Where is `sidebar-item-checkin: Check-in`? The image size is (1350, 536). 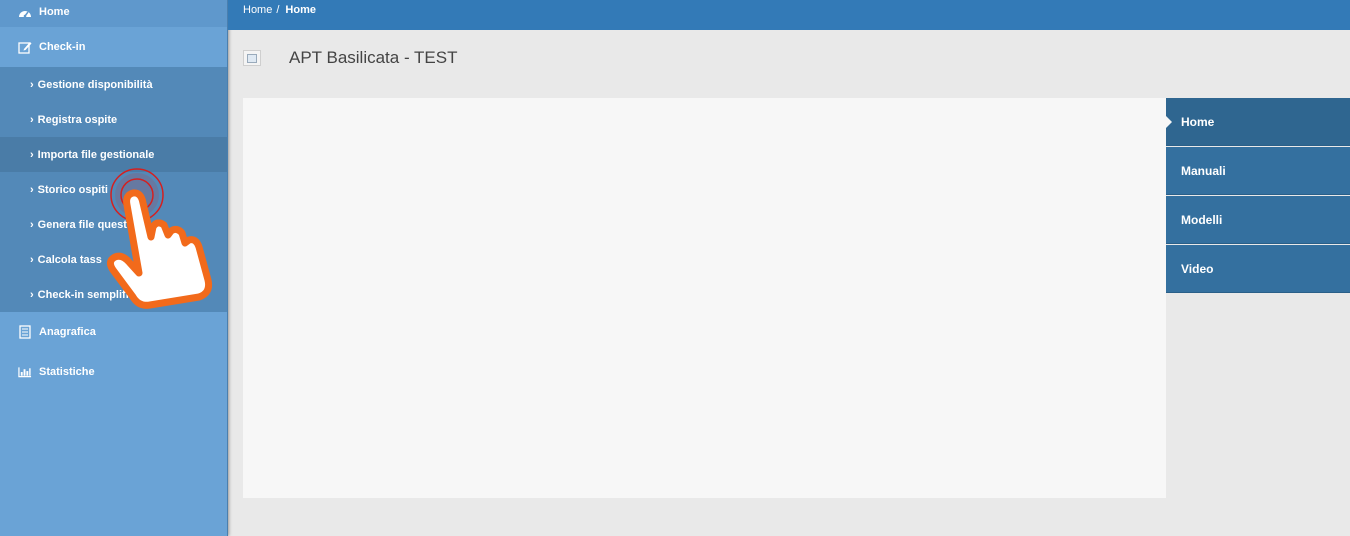 sidebar-item-checkin: Check-in is located at coordinates (113, 47).